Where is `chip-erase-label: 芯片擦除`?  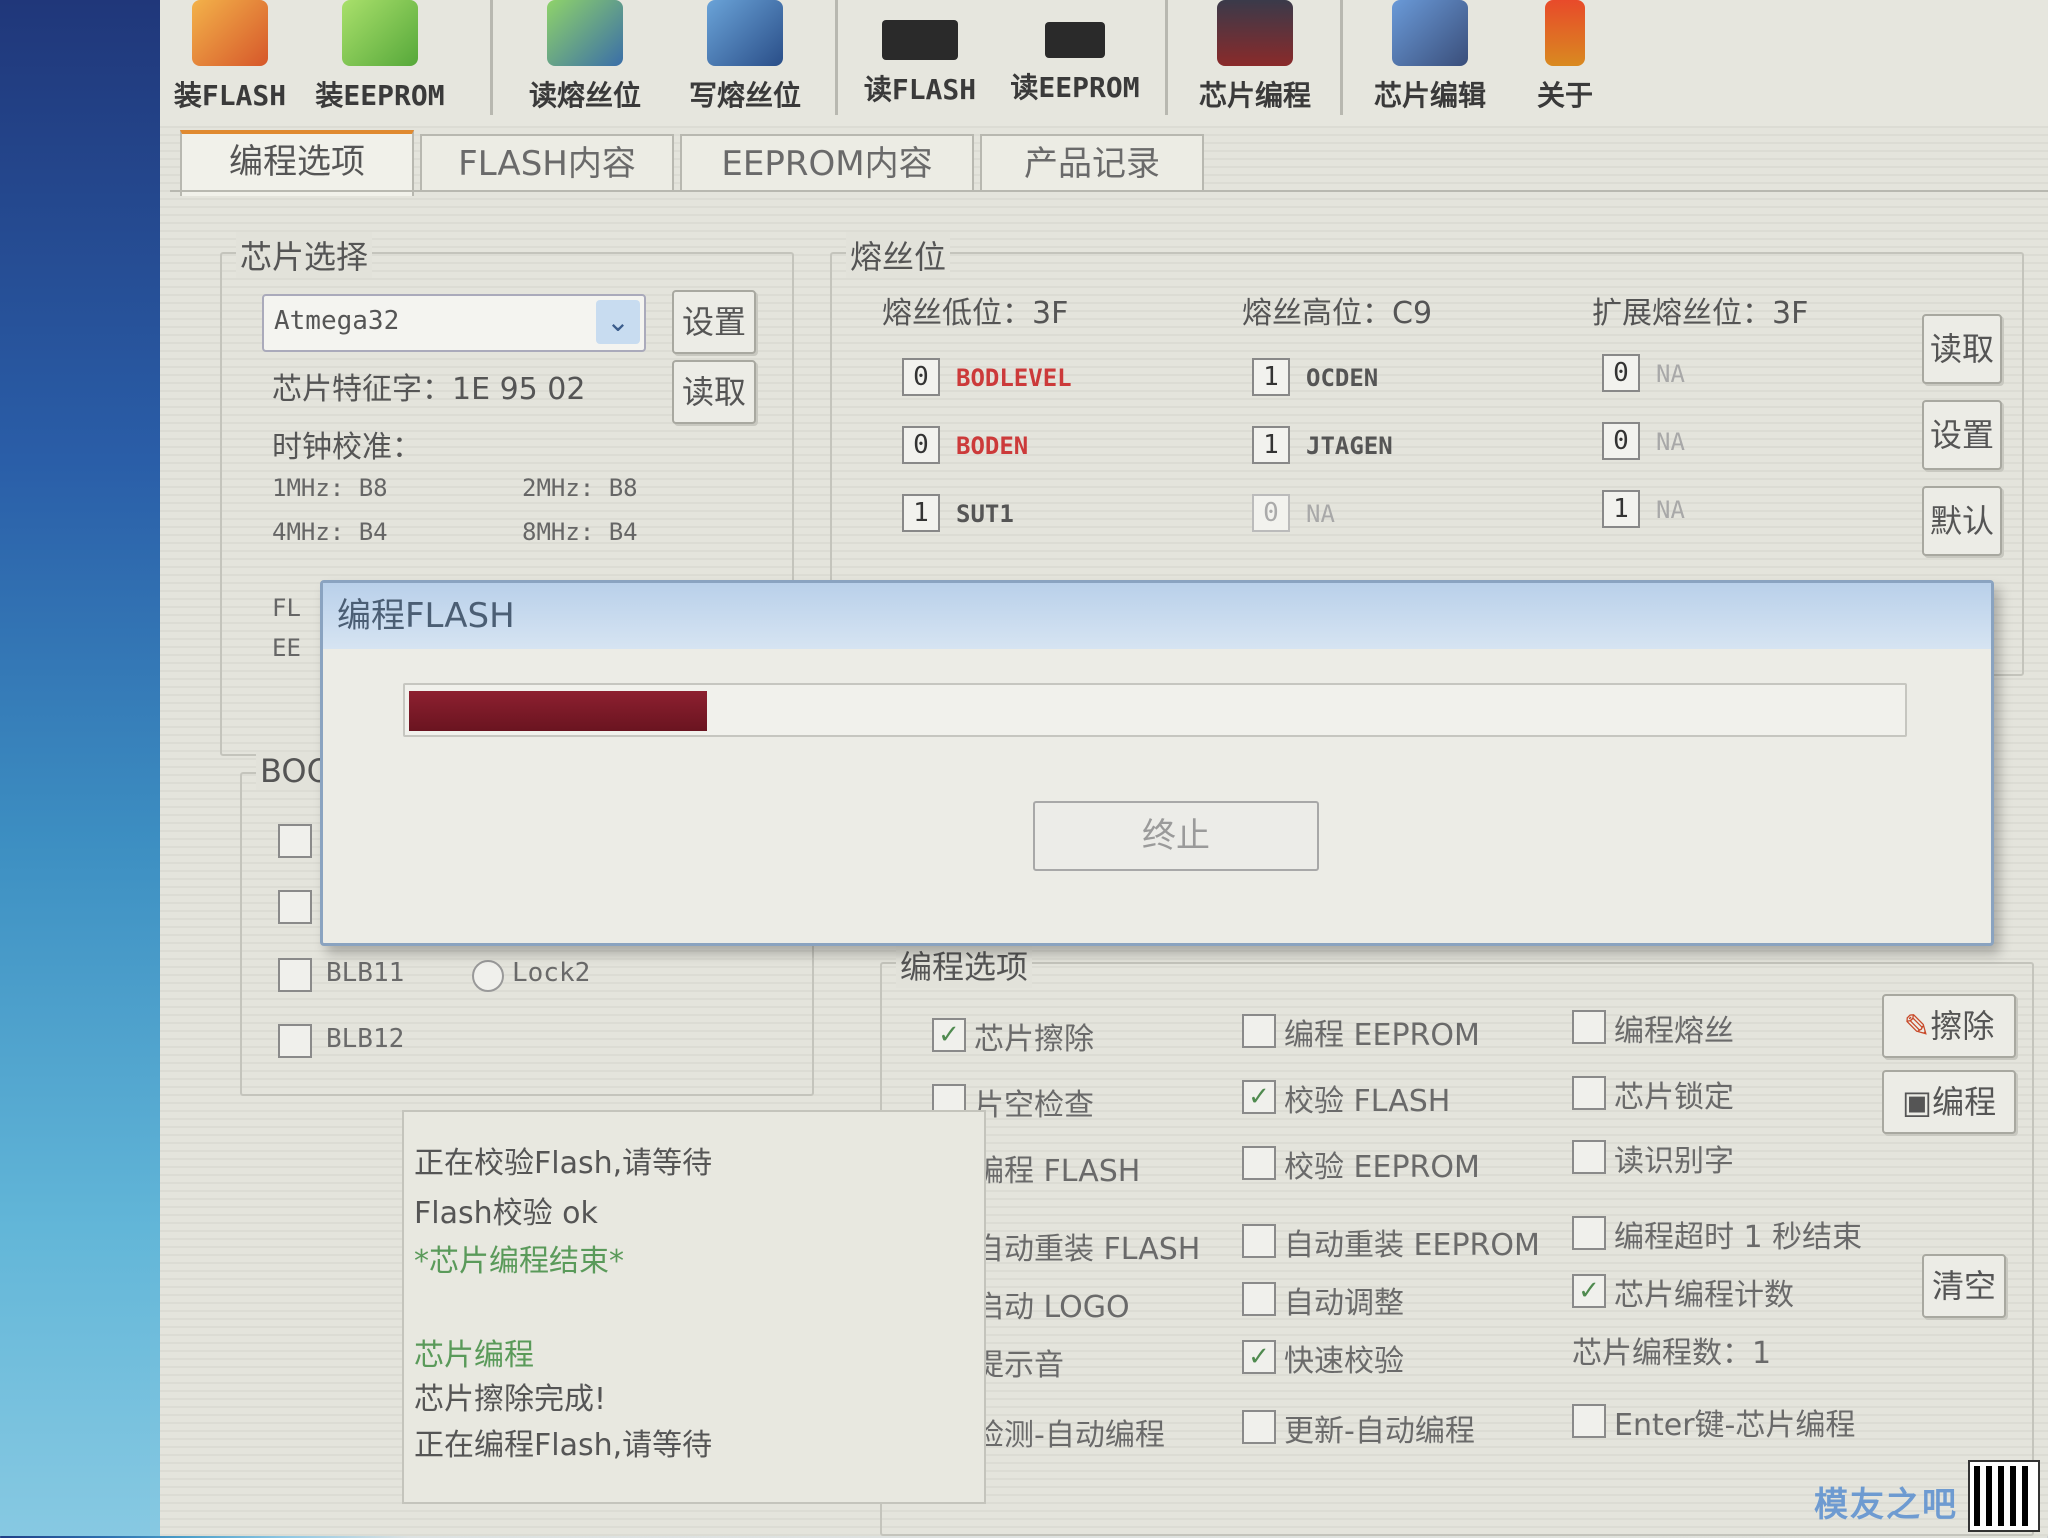
chip-erase-label: 芯片擦除 is located at coordinates (1034, 1039).